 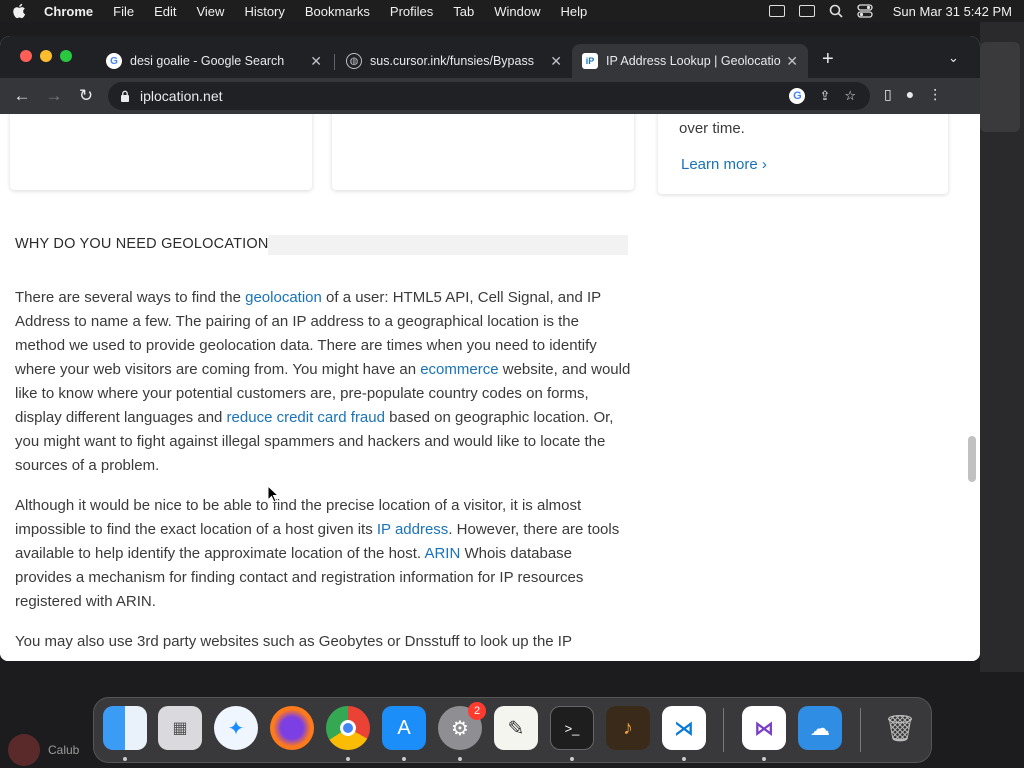 What do you see at coordinates (64, 750) in the screenshot?
I see `desktop-user-label: Calub` at bounding box center [64, 750].